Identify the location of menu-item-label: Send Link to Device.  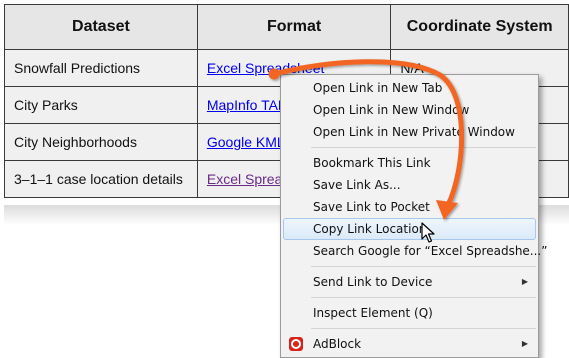
(373, 282).